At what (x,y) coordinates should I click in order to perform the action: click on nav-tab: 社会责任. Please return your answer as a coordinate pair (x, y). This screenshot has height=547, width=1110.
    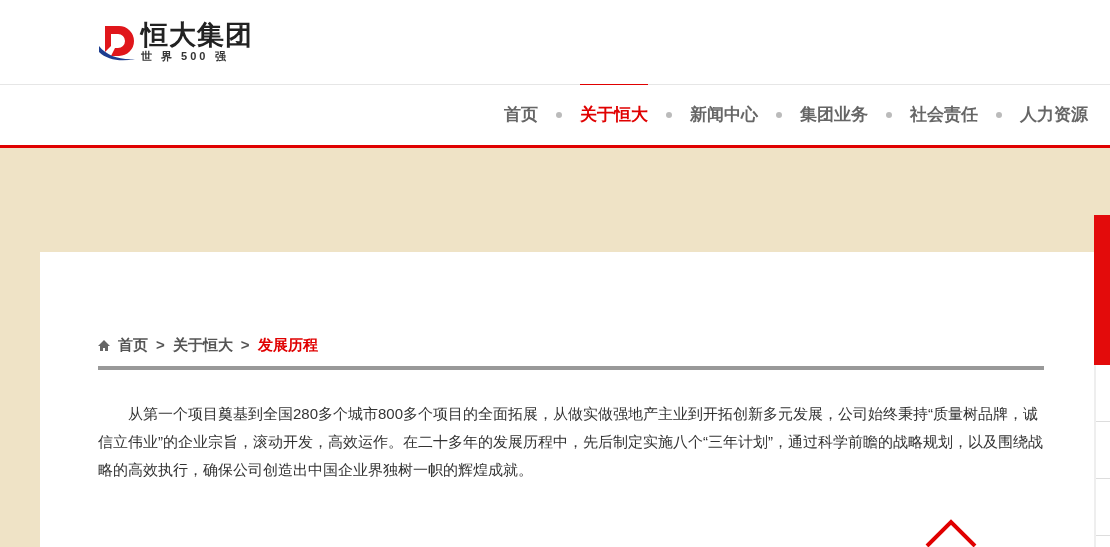
    Looking at the image, I should click on (944, 114).